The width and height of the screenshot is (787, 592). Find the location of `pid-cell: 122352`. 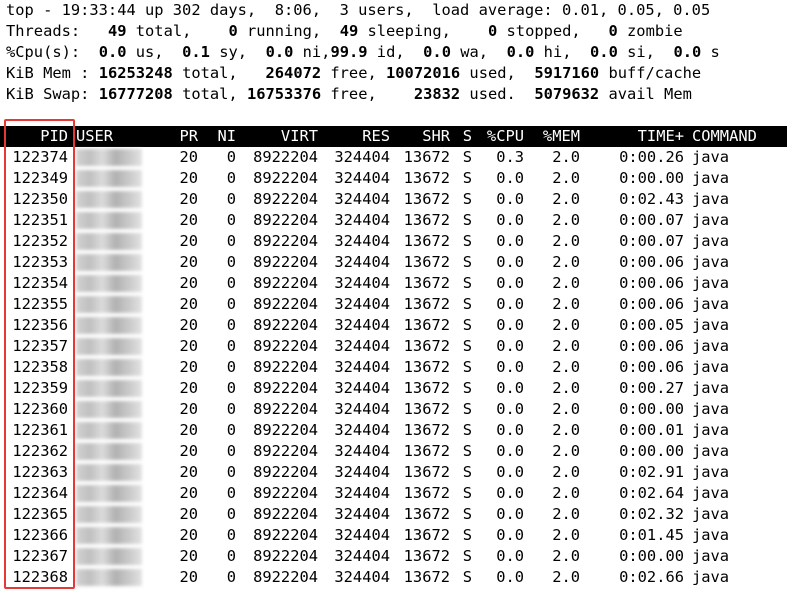

pid-cell: 122352 is located at coordinates (40, 241).